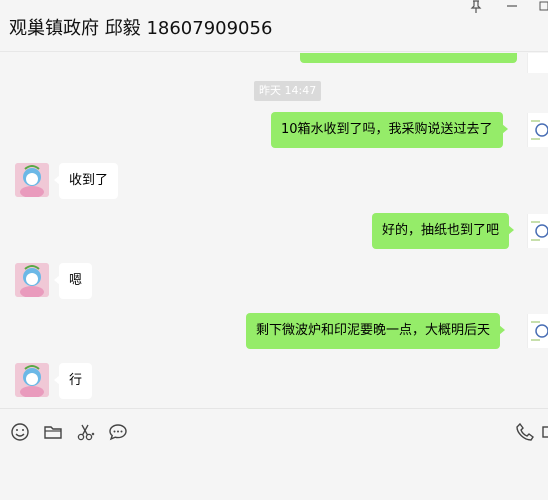 The image size is (548, 500). Describe the element at coordinates (525, 432) in the screenshot. I see `phone-icon` at that location.